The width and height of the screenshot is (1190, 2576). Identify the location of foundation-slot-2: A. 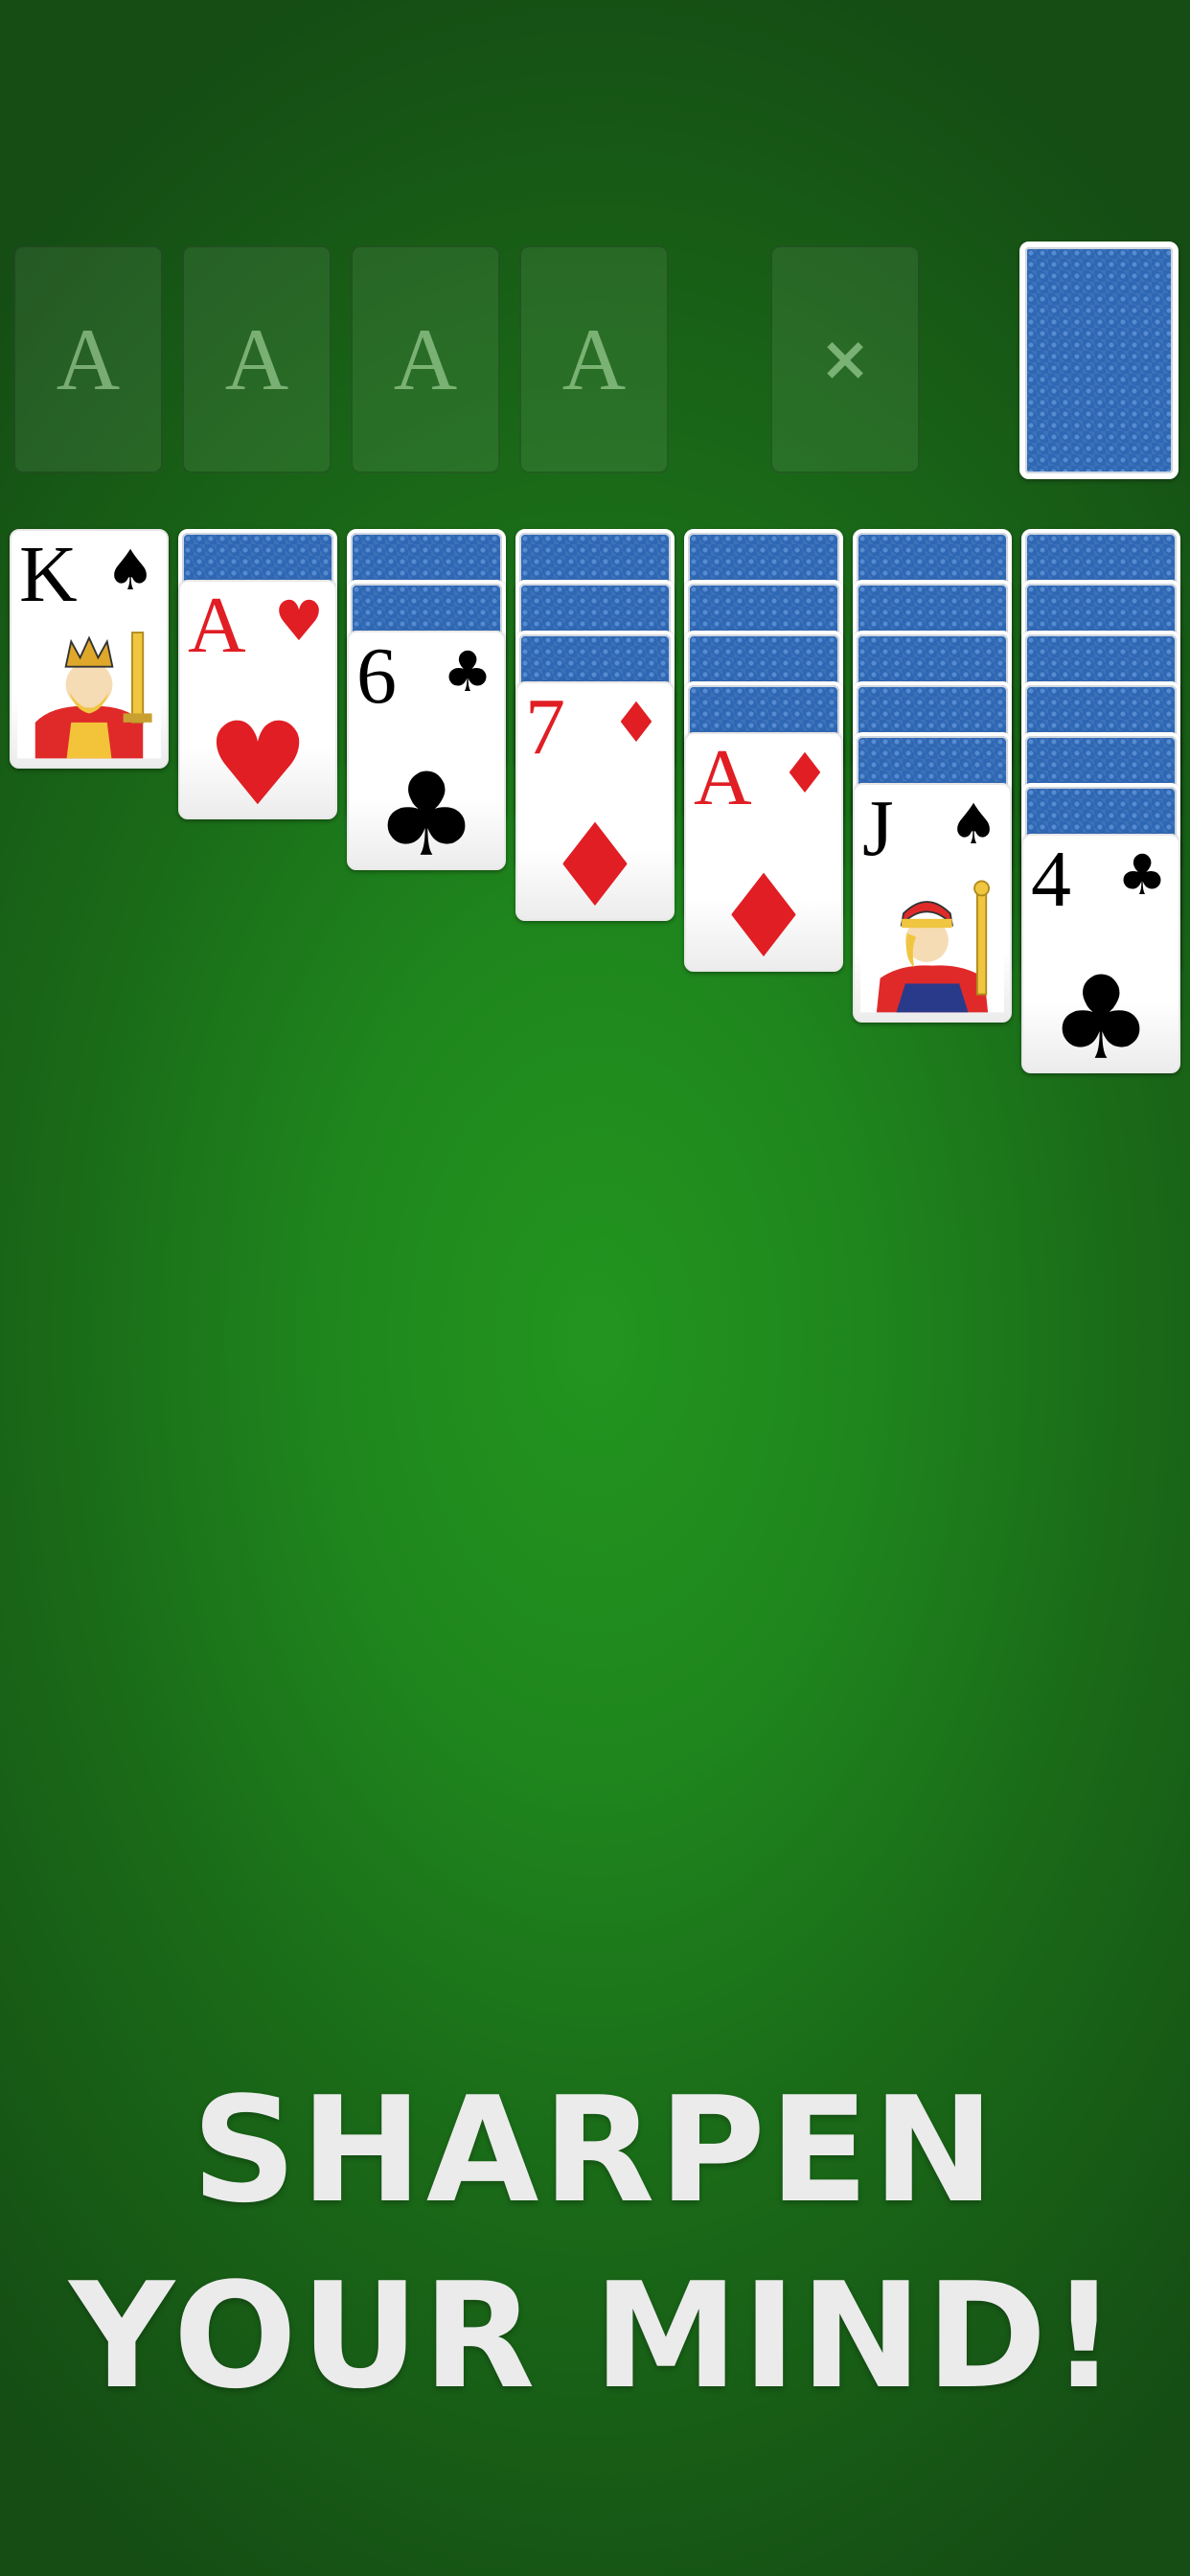
(257, 359).